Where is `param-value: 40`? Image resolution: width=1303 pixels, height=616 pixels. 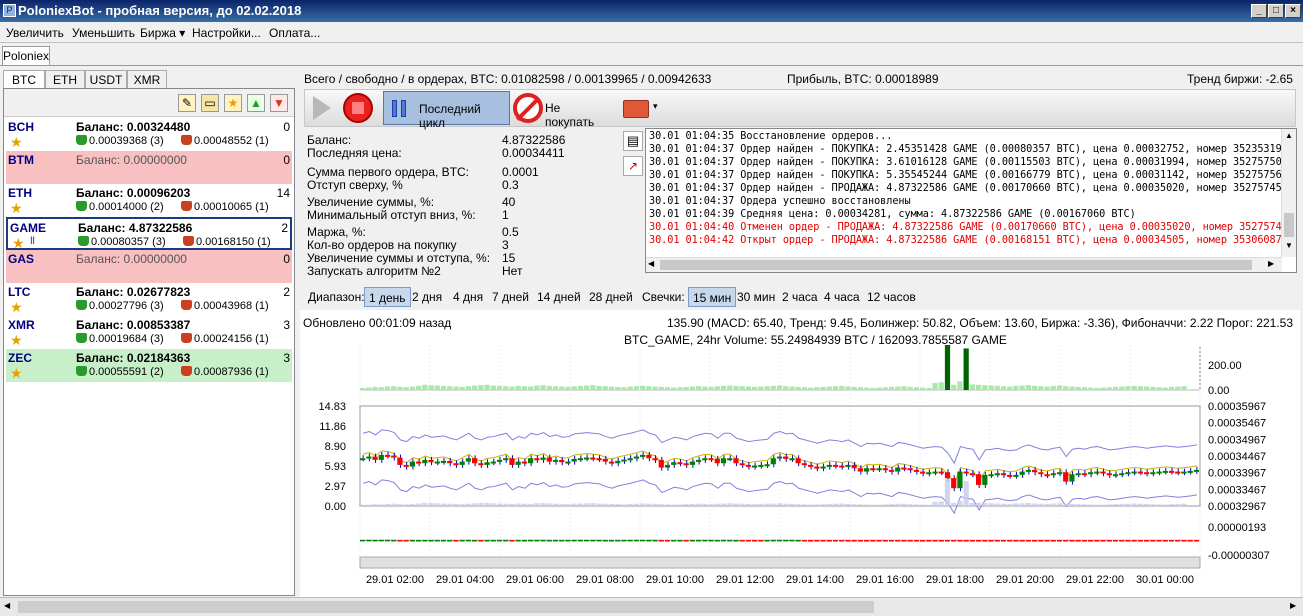
param-value: 40 is located at coordinates (509, 202).